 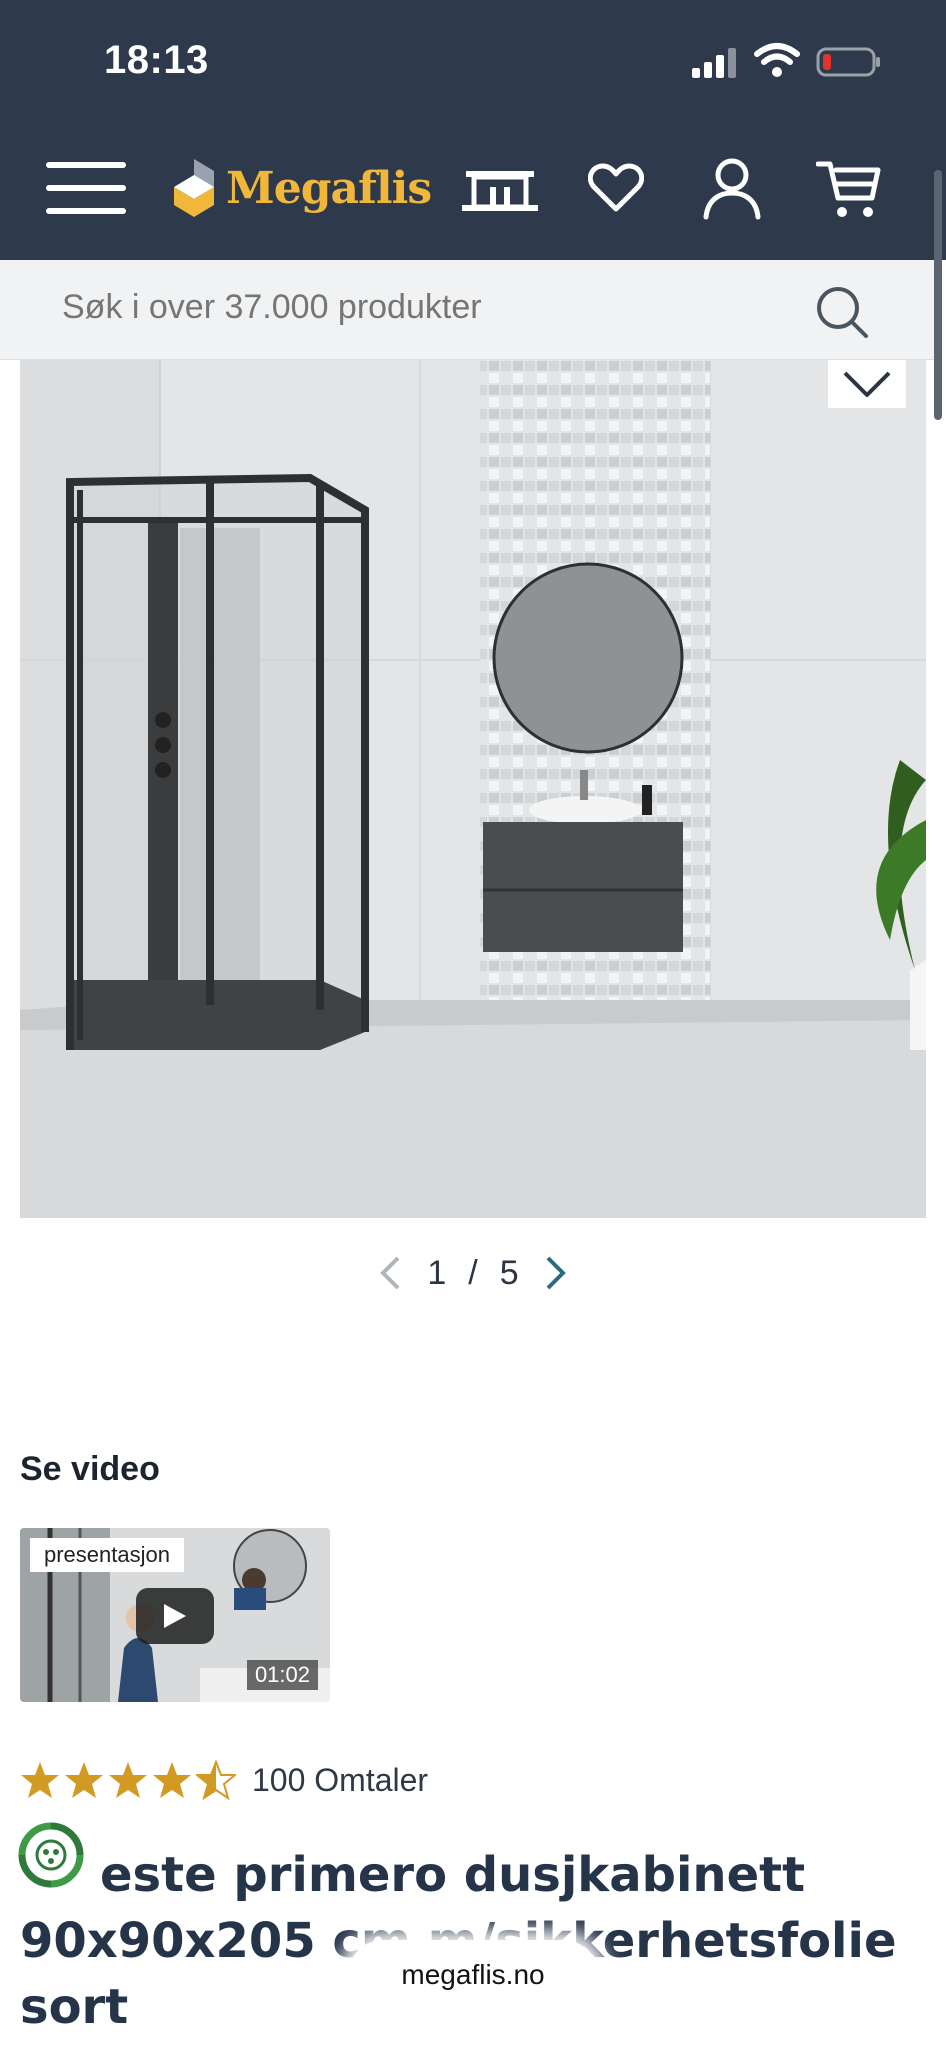 What do you see at coordinates (340, 1779) in the screenshot?
I see `review-count: 100 Omtaler` at bounding box center [340, 1779].